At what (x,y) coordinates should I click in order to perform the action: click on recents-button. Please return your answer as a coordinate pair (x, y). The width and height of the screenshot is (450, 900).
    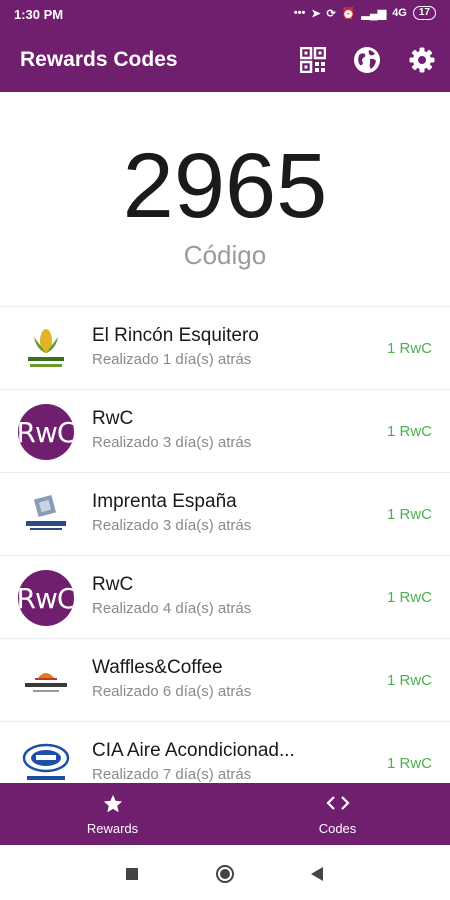
    Looking at the image, I should click on (132, 876).